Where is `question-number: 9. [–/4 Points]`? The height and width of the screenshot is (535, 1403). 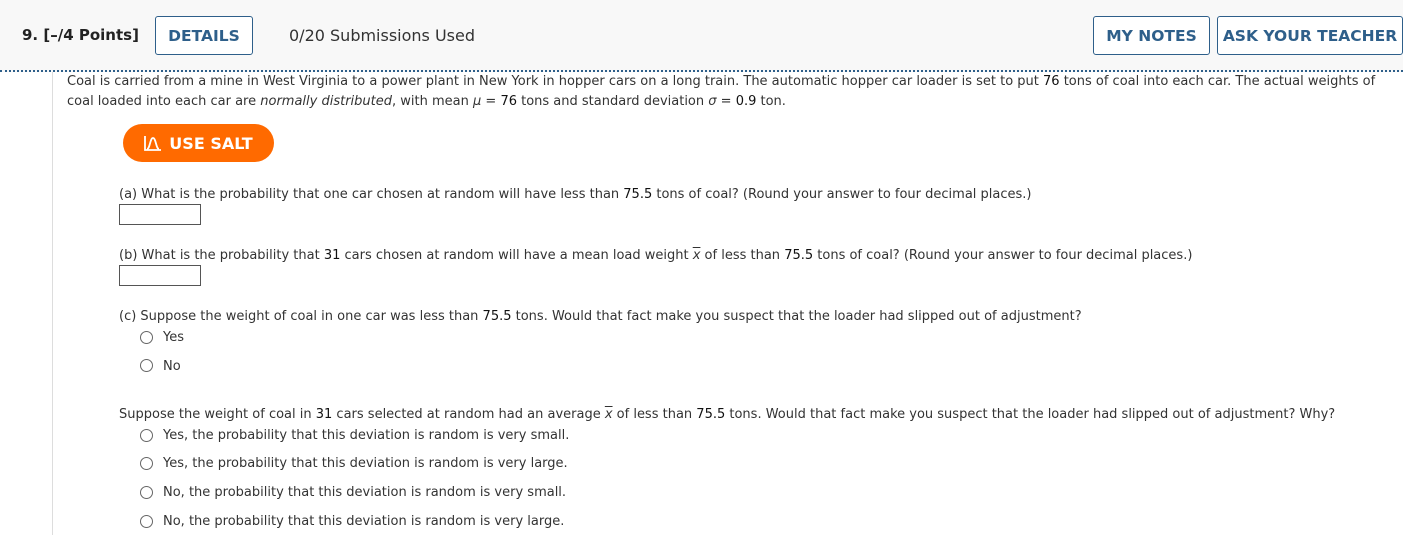
question-number: 9. [–/4 Points] is located at coordinates (80, 35).